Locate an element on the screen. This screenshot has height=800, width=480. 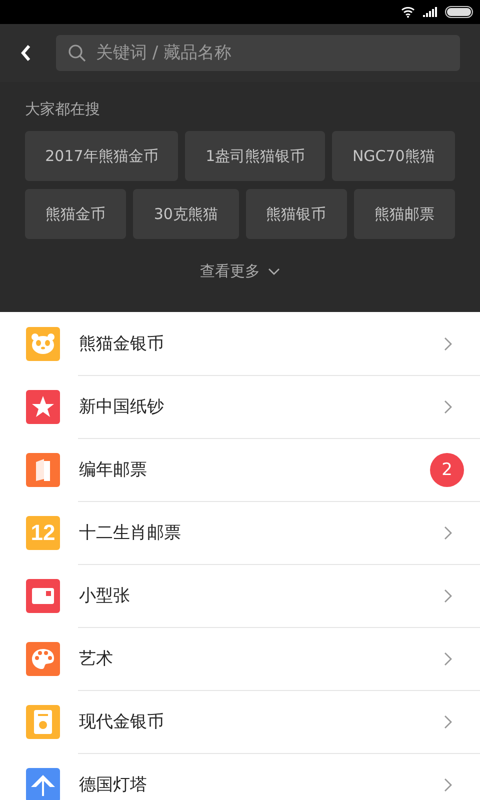
chevron-down-icon is located at coordinates (274, 272).